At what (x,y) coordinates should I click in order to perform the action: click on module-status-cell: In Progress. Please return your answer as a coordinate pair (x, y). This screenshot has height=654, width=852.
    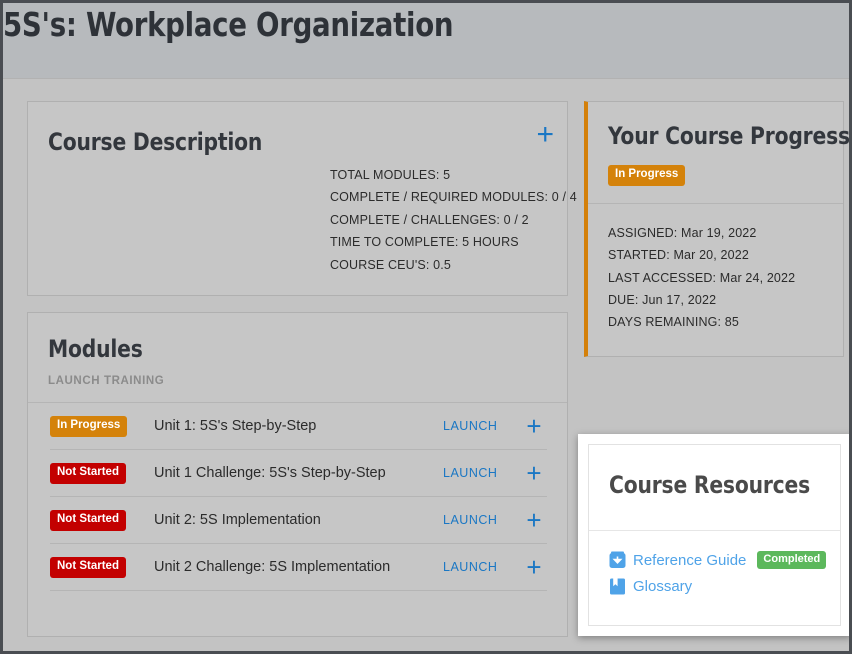
    Looking at the image, I should click on (102, 426).